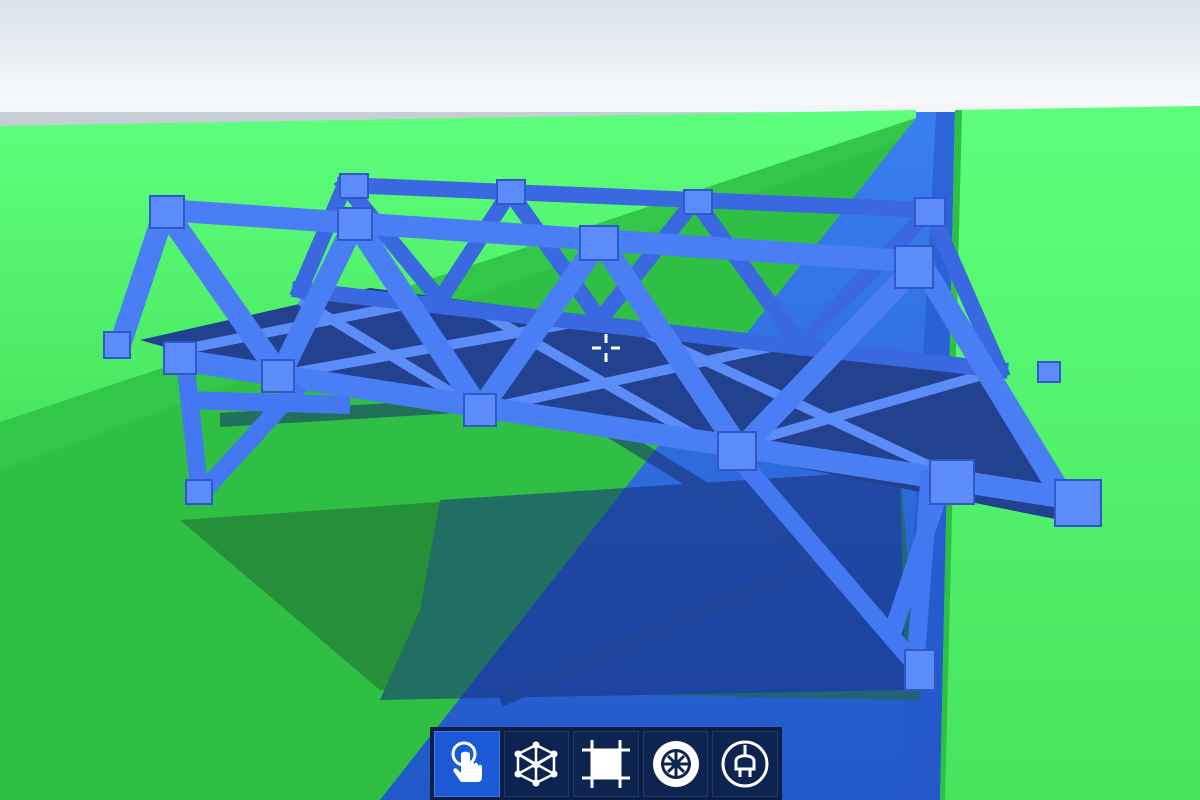 This screenshot has width=1200, height=800. I want to click on hand-pointer-icon, so click(466, 761).